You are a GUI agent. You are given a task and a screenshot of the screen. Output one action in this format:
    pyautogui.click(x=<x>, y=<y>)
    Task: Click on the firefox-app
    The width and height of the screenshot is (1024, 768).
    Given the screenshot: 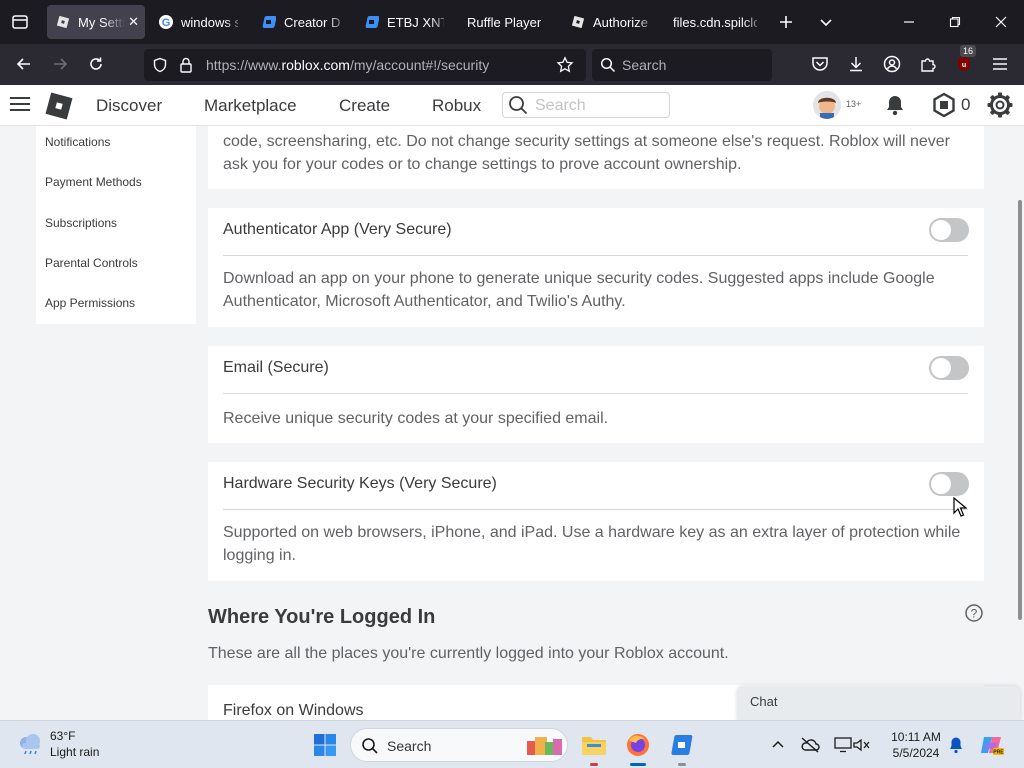 What is the action you would take?
    pyautogui.click(x=638, y=745)
    